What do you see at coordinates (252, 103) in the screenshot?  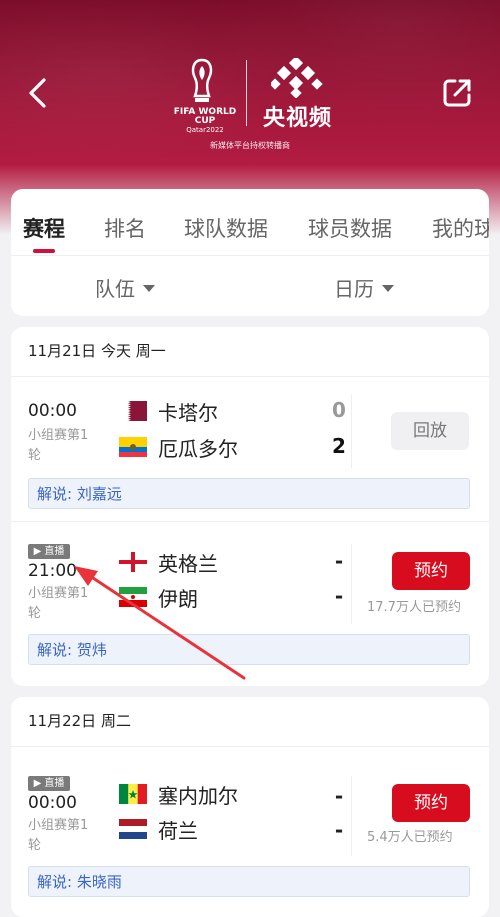 I see `broadcast-logo: FIFA WORLD CUP Qatar2022 央视频` at bounding box center [252, 103].